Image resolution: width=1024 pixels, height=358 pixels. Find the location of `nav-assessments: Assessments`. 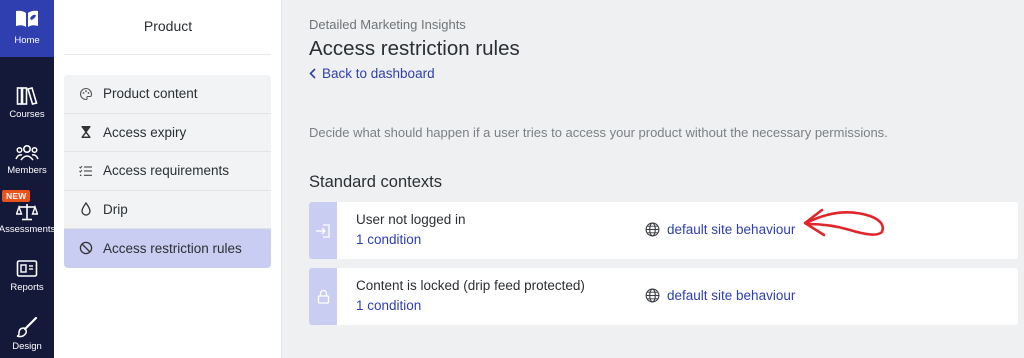

nav-assessments: Assessments is located at coordinates (28, 219).